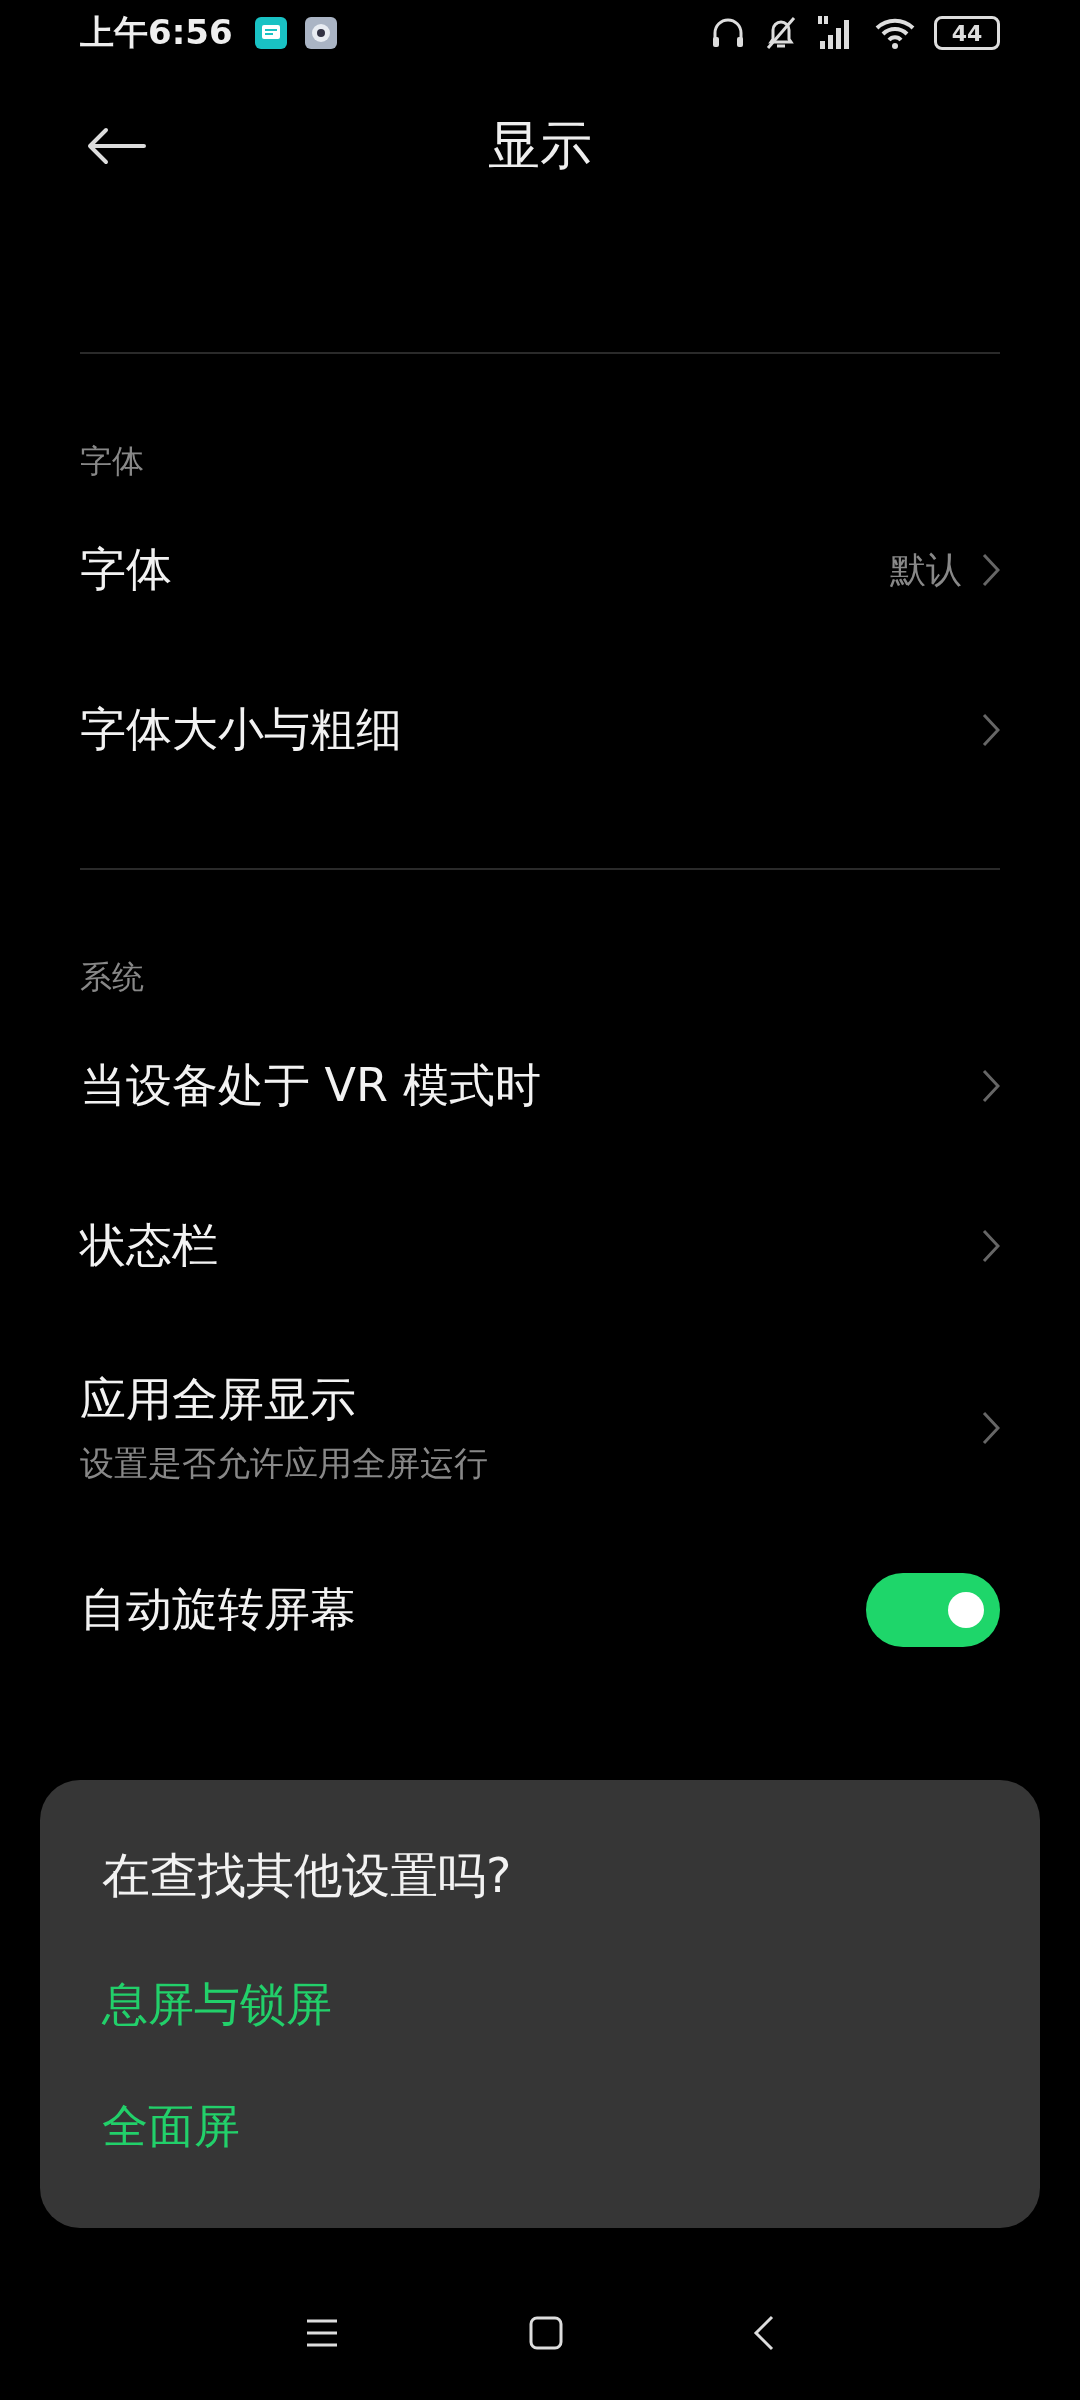  I want to click on section-header: 系统, so click(112, 977).